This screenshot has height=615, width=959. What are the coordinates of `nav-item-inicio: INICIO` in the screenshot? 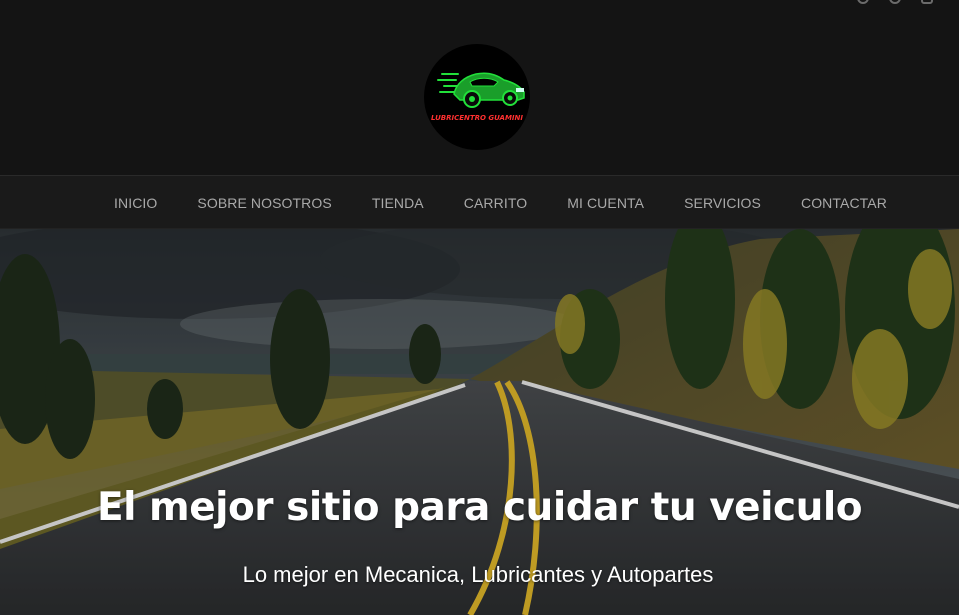 It's located at (135, 203).